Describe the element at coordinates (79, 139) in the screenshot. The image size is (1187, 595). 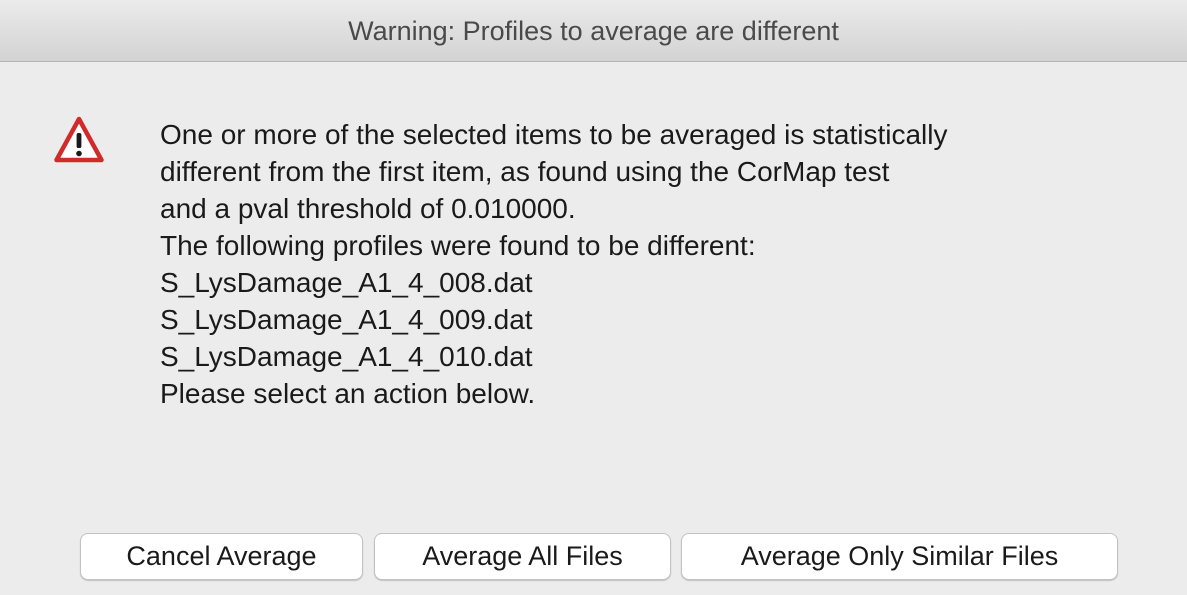
I see `warning-icon` at that location.